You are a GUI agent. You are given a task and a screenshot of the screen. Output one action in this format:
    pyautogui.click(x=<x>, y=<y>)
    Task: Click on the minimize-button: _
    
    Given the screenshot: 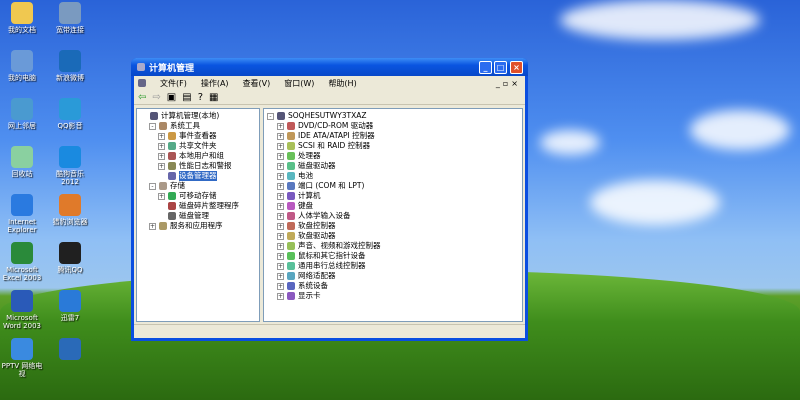 What is the action you would take?
    pyautogui.click(x=485, y=67)
    